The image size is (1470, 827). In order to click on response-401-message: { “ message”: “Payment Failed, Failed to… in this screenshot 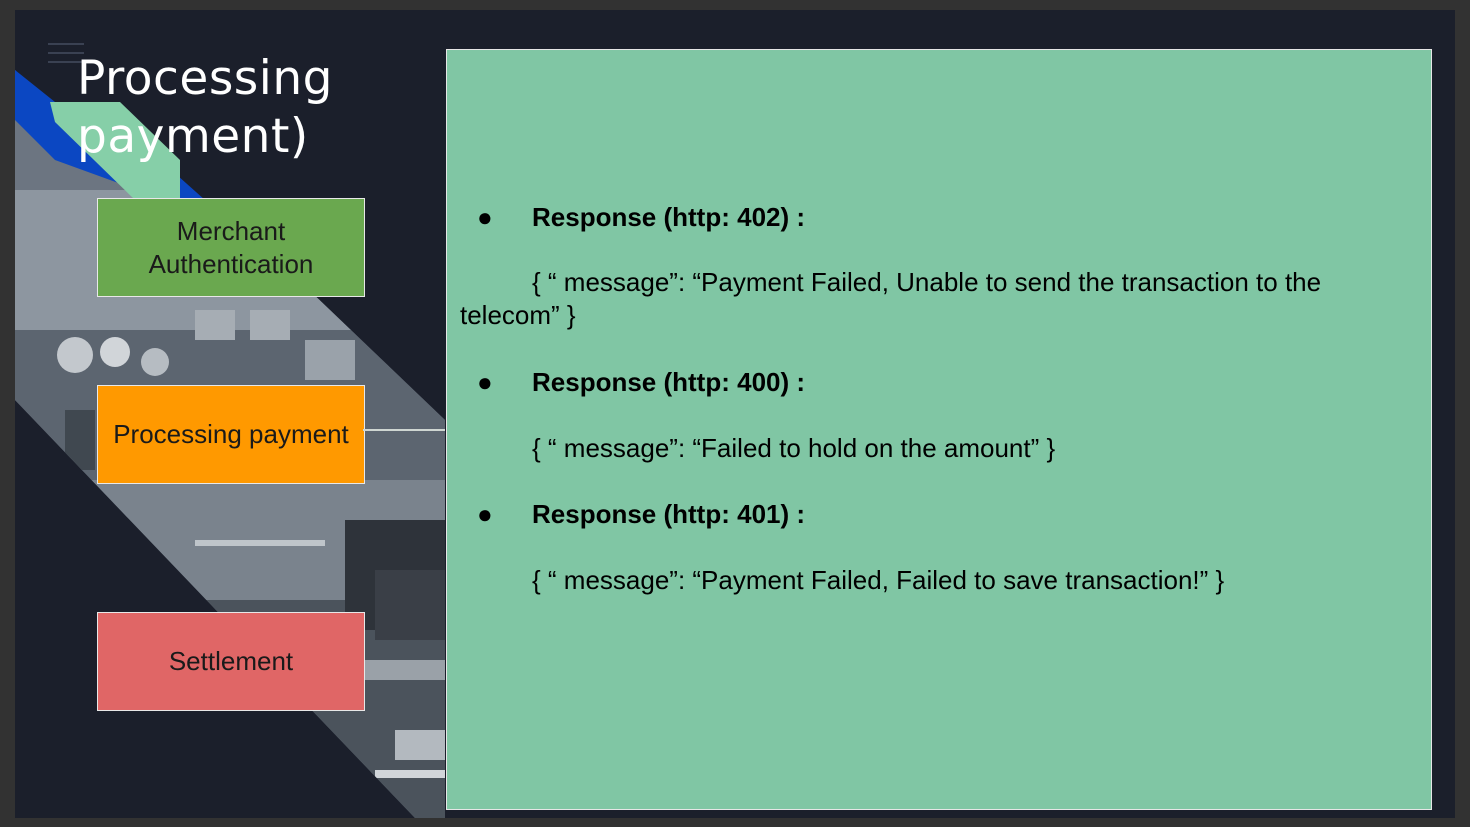, I will do `click(878, 580)`.